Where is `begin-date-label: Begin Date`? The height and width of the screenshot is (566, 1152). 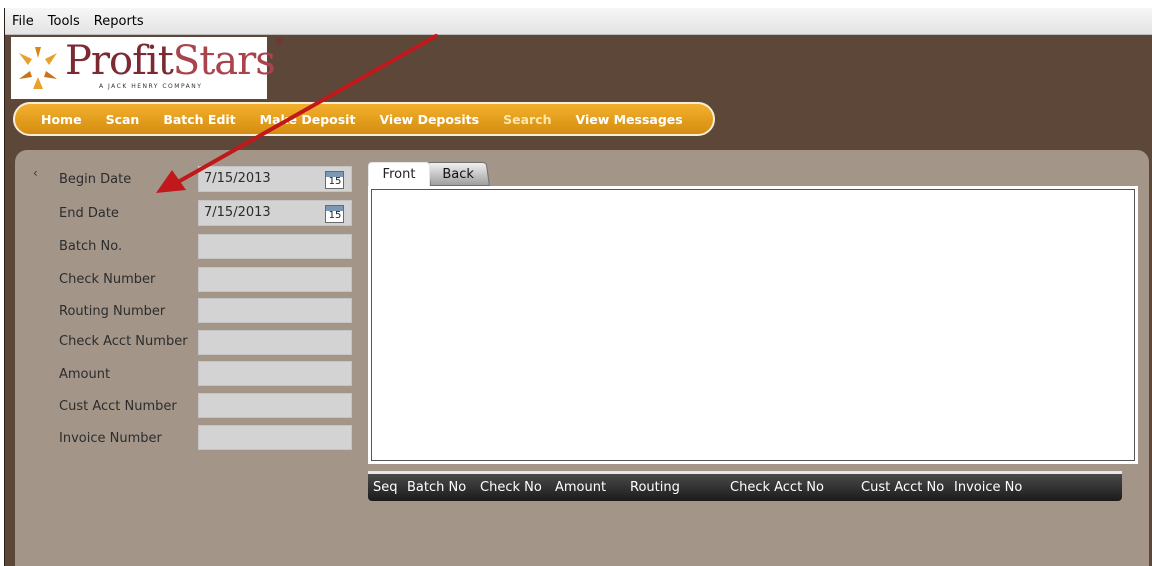 begin-date-label: Begin Date is located at coordinates (95, 179).